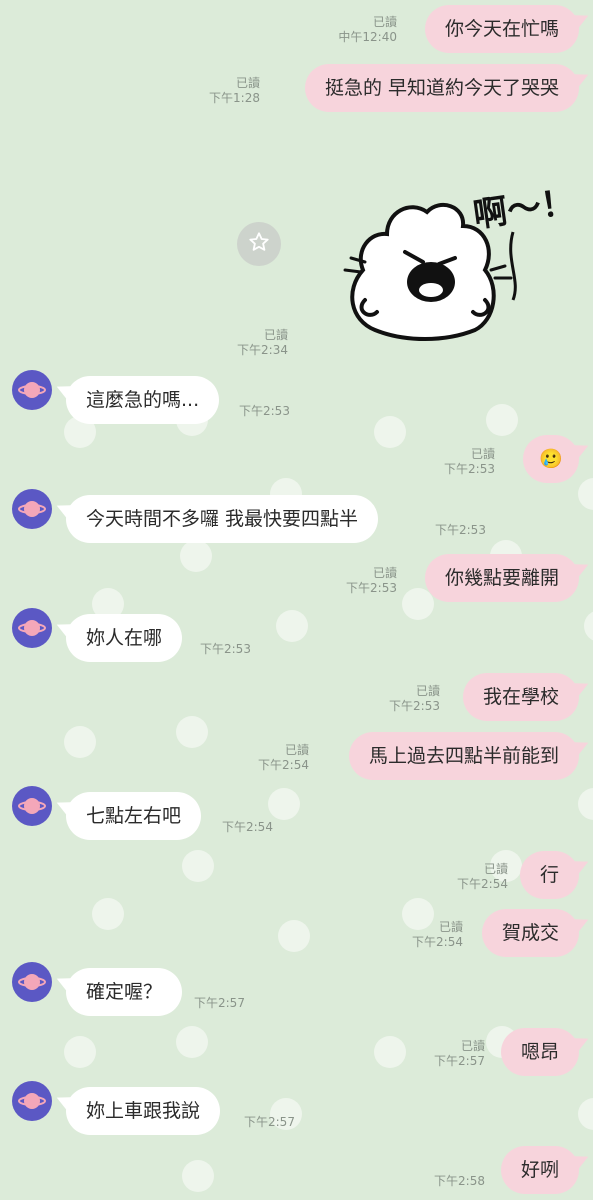 This screenshot has width=593, height=1200. What do you see at coordinates (551, 459) in the screenshot?
I see `outgoing-message: 🥲` at bounding box center [551, 459].